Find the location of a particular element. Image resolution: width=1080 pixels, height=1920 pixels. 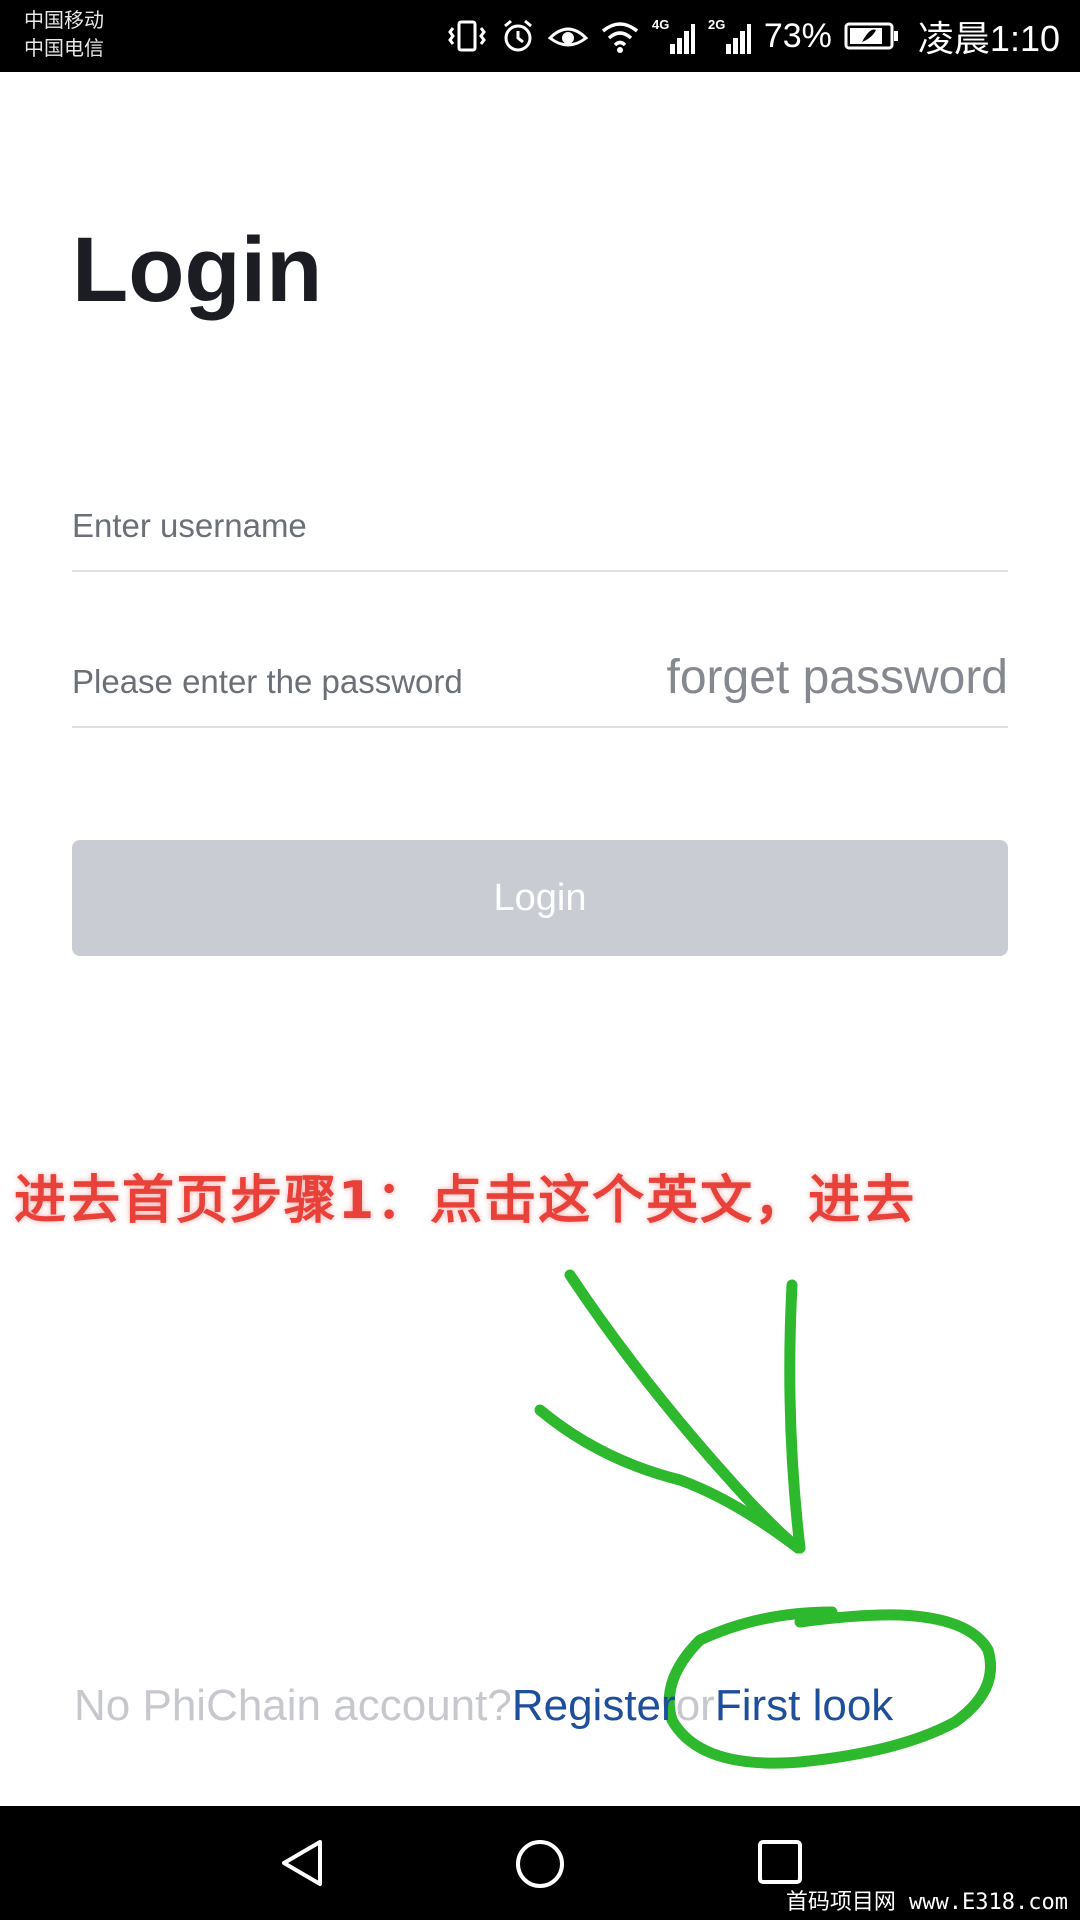

arrow-head-right is located at coordinates (795, 1416).